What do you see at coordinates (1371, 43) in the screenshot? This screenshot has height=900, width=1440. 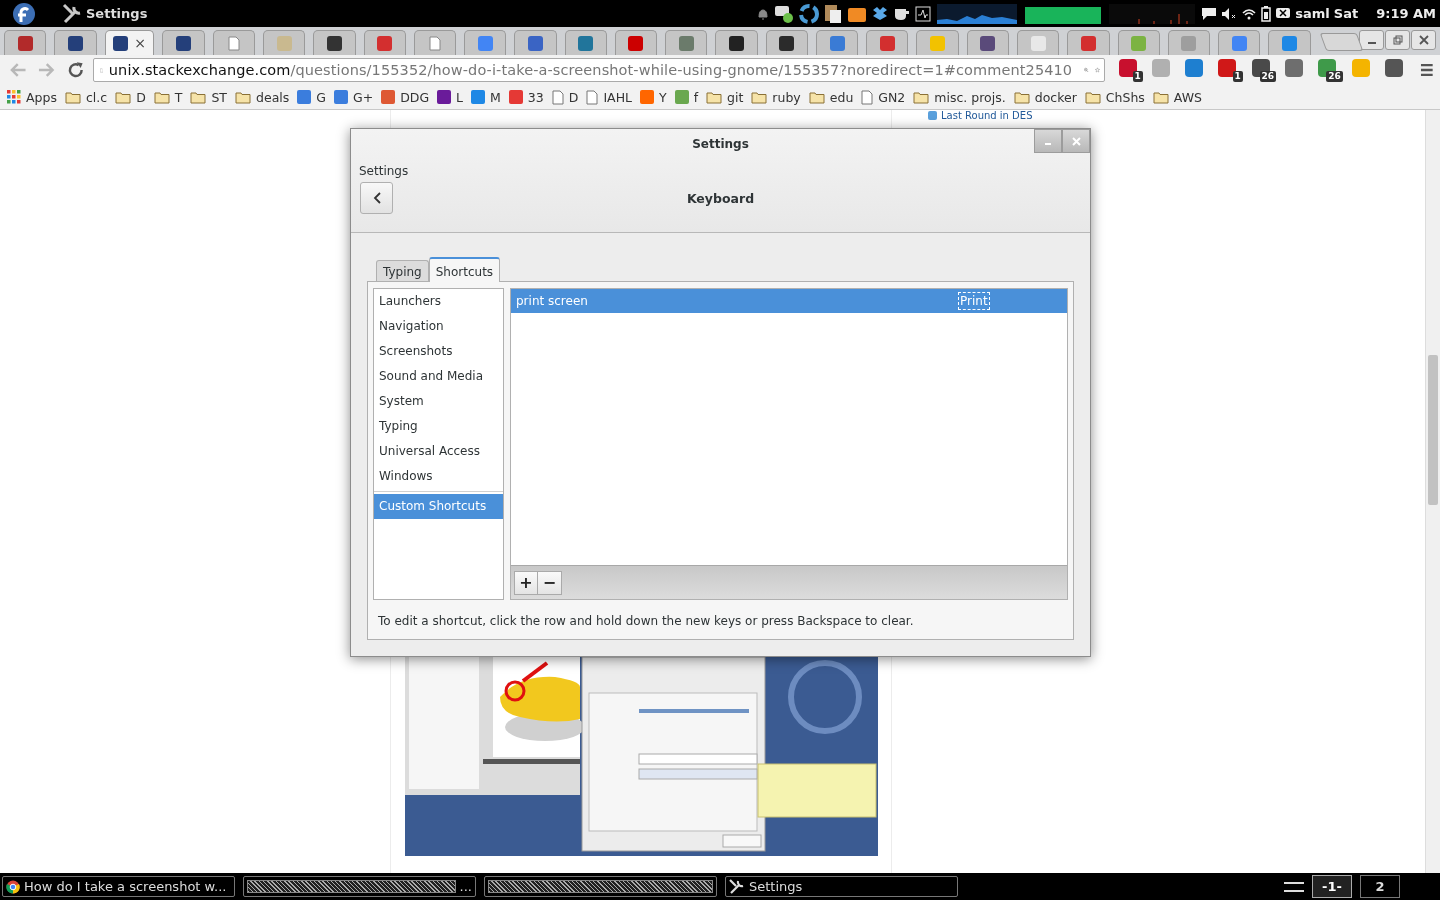 I see `minimize-icon` at bounding box center [1371, 43].